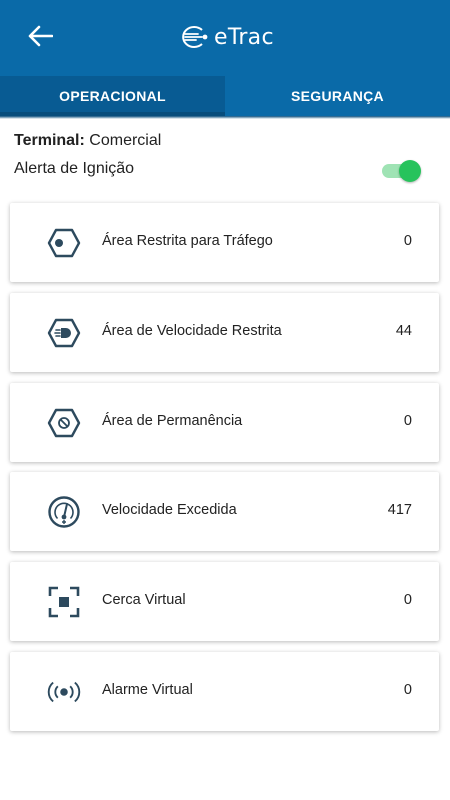 The width and height of the screenshot is (450, 800). I want to click on back-arrow-icon, so click(40, 36).